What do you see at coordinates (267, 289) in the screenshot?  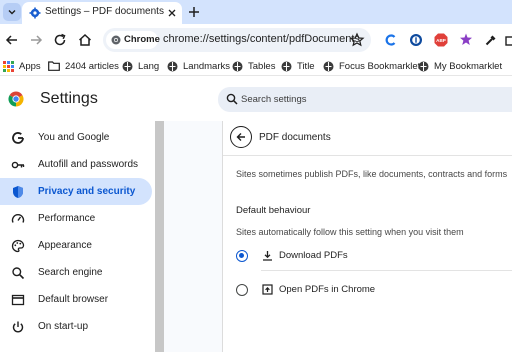 I see `open-in-chrome-icon` at bounding box center [267, 289].